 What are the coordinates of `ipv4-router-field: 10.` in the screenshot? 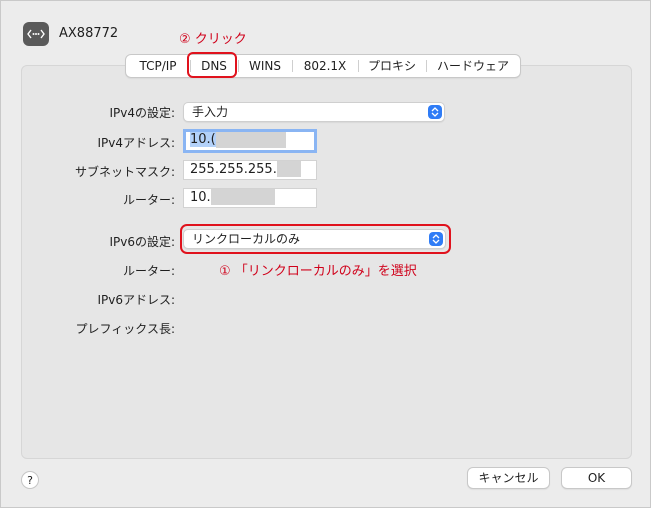 It's located at (250, 198).